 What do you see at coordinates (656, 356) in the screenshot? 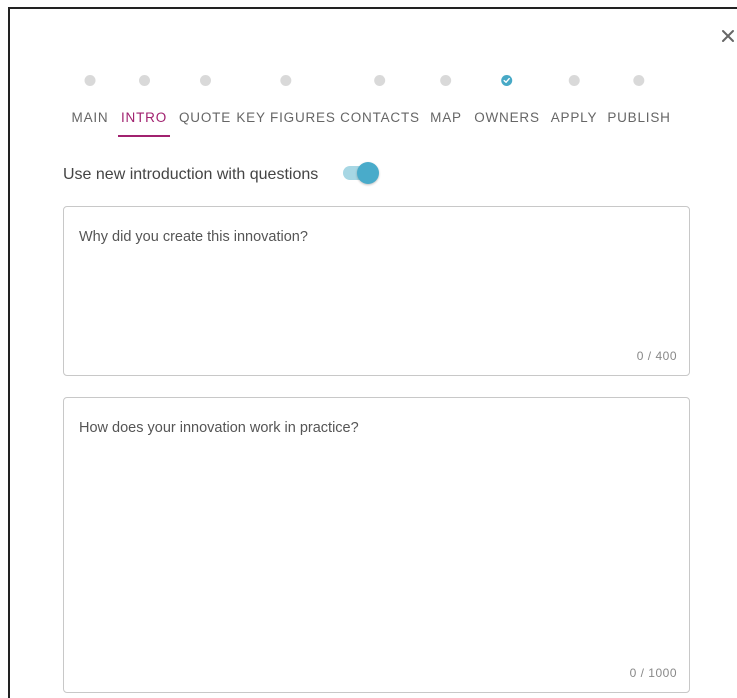
I see `character-counter: 0 / 400` at bounding box center [656, 356].